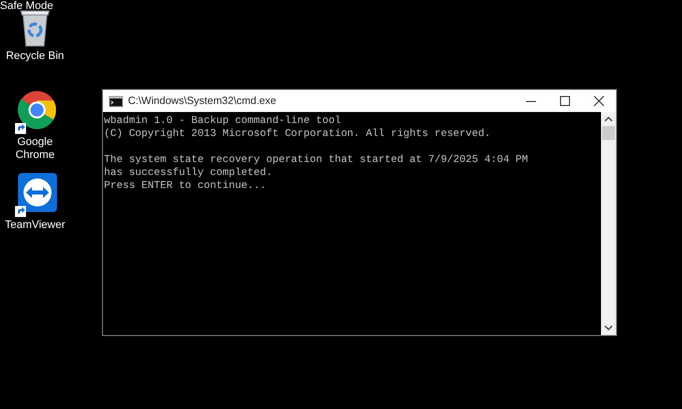 The width and height of the screenshot is (682, 409). Describe the element at coordinates (27, 6) in the screenshot. I see `safe-mode-label: Safe Mode` at that location.